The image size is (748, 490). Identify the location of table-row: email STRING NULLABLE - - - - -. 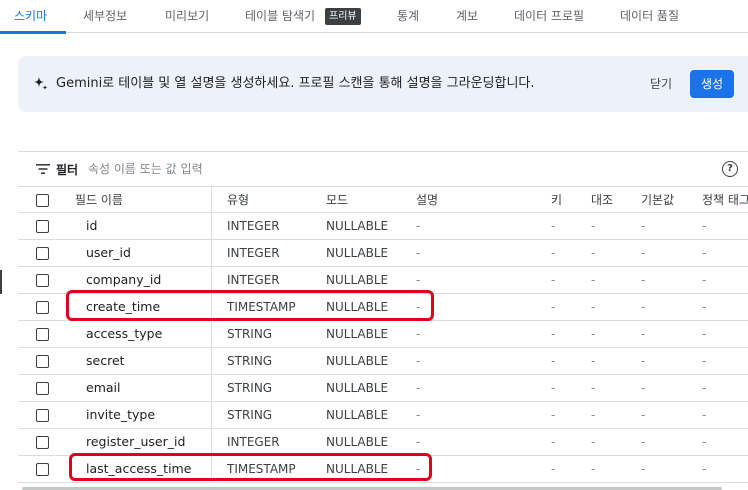
(383, 388).